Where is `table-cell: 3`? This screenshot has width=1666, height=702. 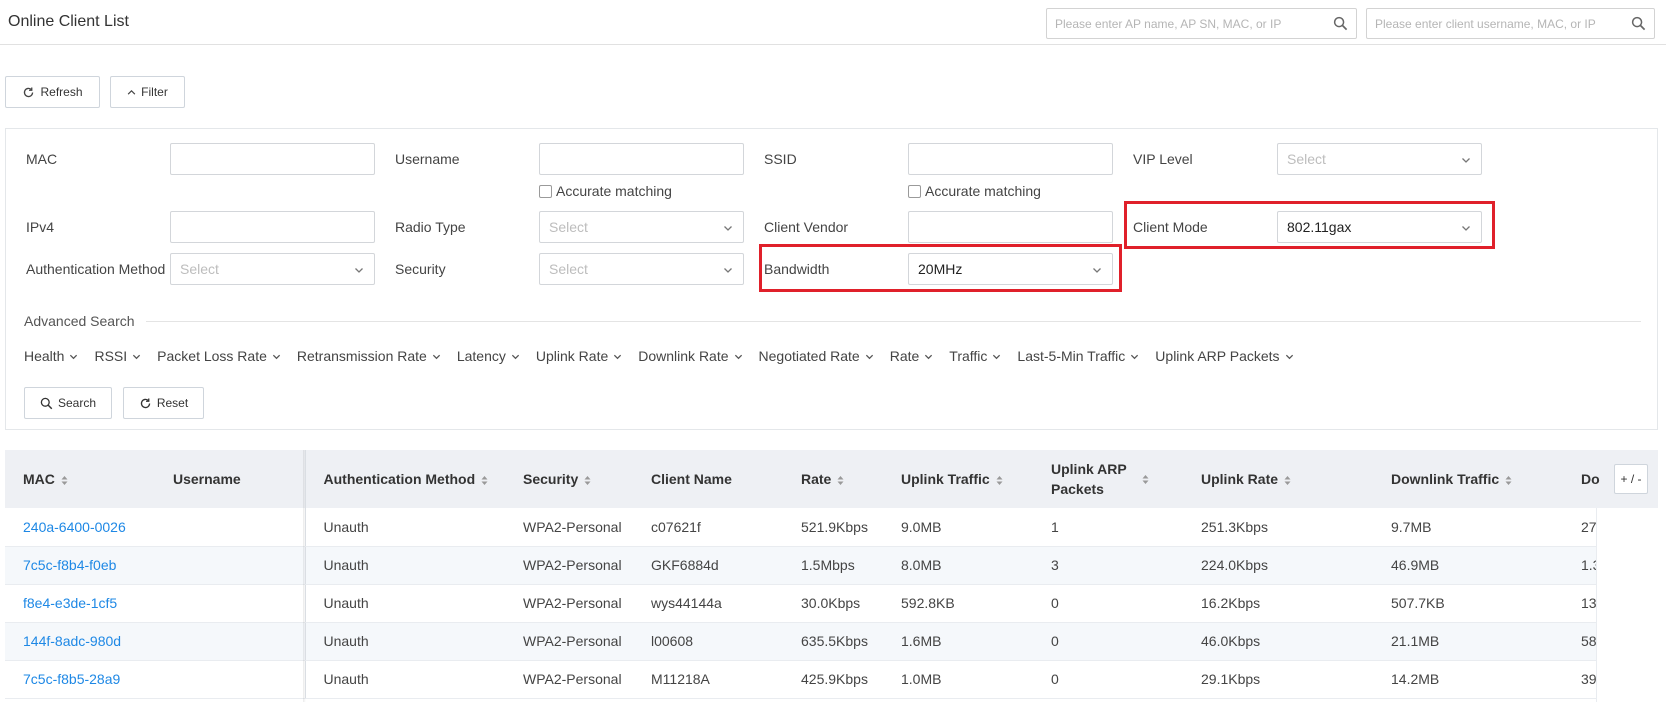 table-cell: 3 is located at coordinates (1108, 565).